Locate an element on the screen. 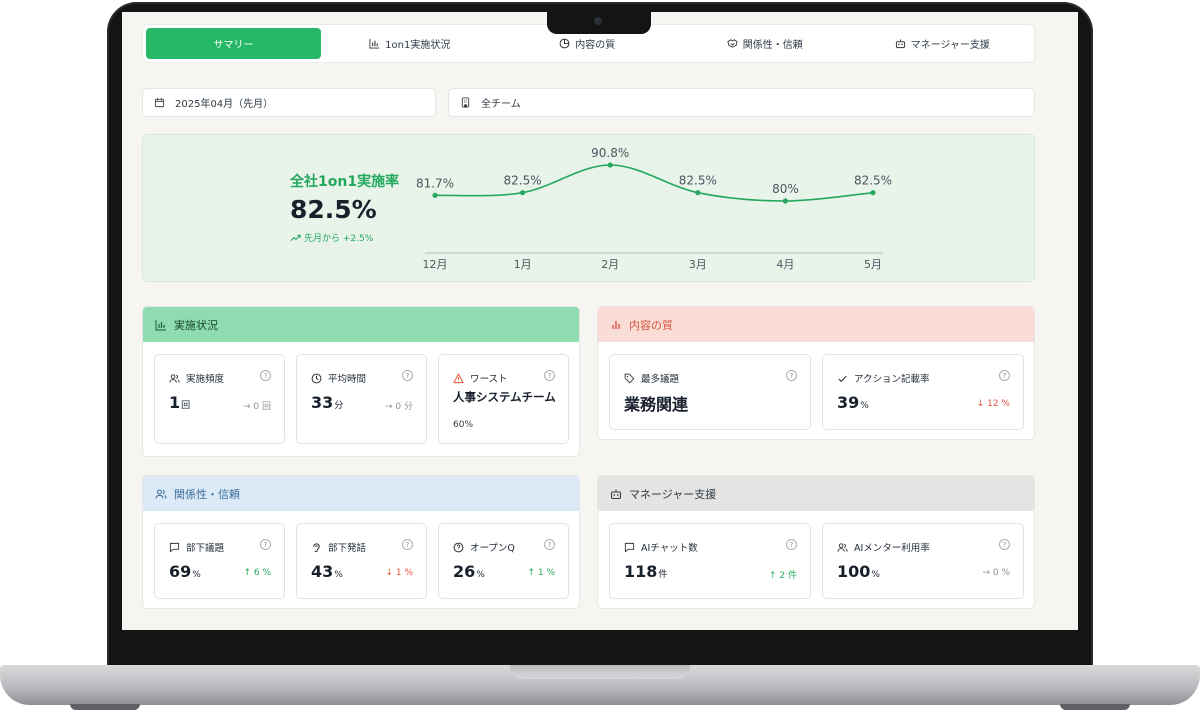 This screenshot has height=717, width=1200. card-trend: → 0 回 is located at coordinates (257, 407).